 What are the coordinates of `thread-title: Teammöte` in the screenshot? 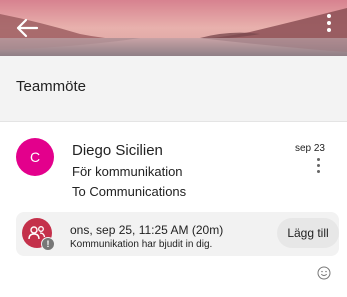 It's located at (51, 86).